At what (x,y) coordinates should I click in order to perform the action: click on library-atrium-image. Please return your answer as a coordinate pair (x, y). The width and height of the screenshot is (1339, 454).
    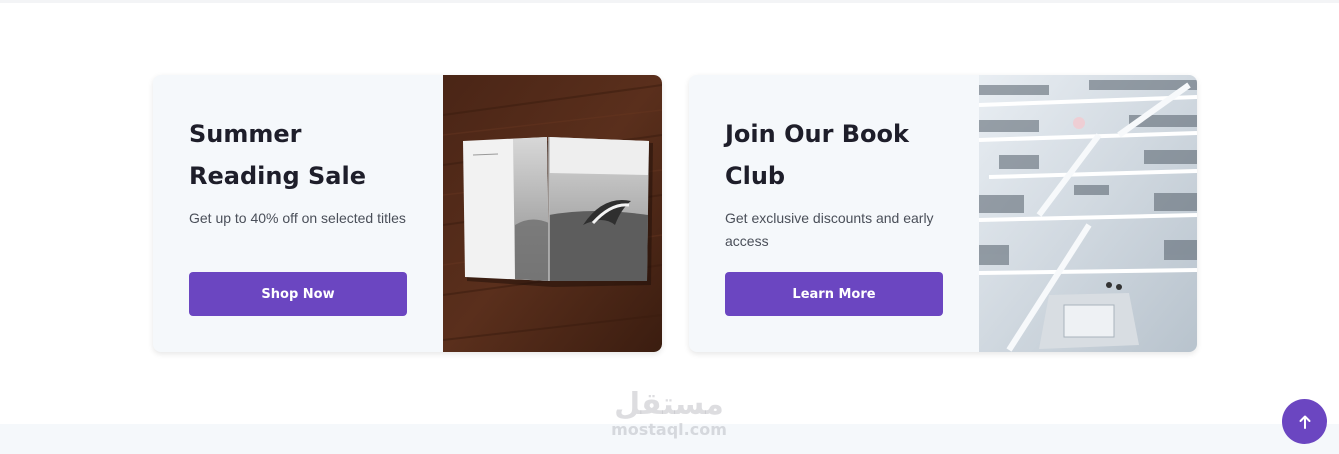
    Looking at the image, I should click on (1088, 213).